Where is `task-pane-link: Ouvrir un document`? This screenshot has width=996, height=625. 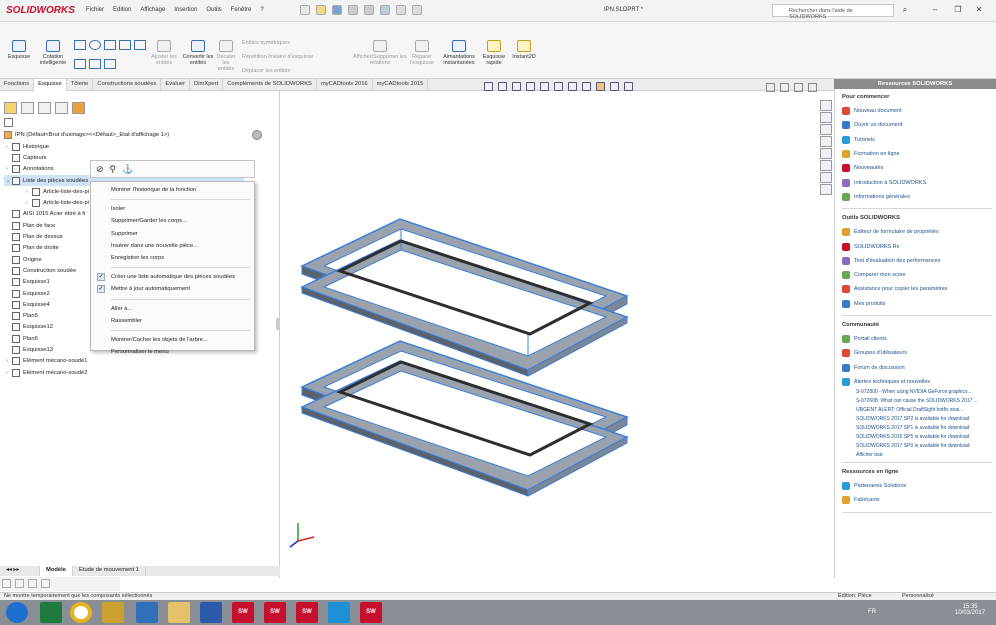
task-pane-link: Ouvrir un document is located at coordinates (917, 125).